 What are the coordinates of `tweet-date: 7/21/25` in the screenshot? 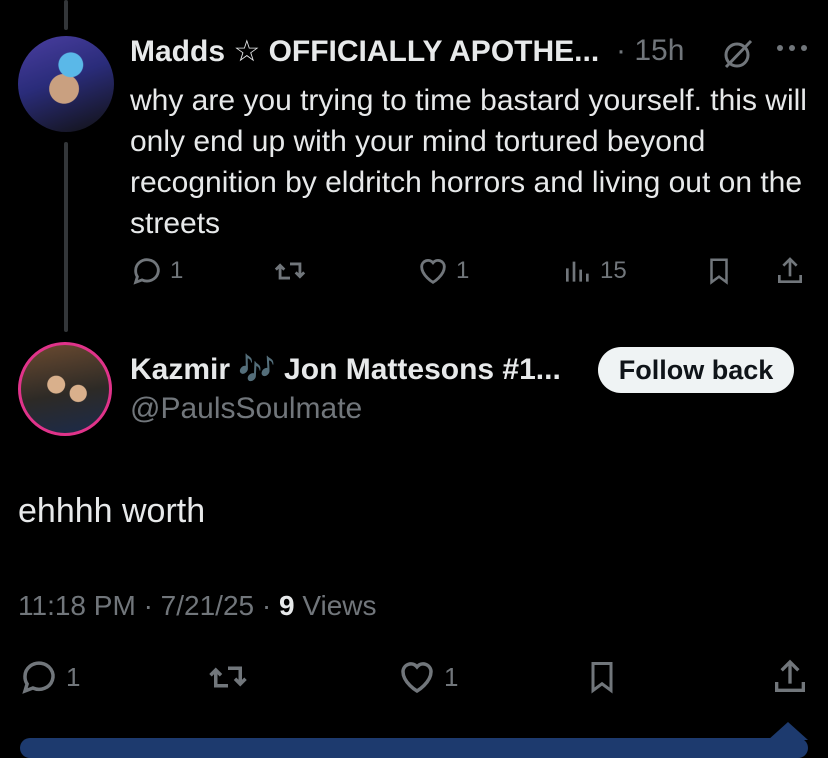 It's located at (207, 605).